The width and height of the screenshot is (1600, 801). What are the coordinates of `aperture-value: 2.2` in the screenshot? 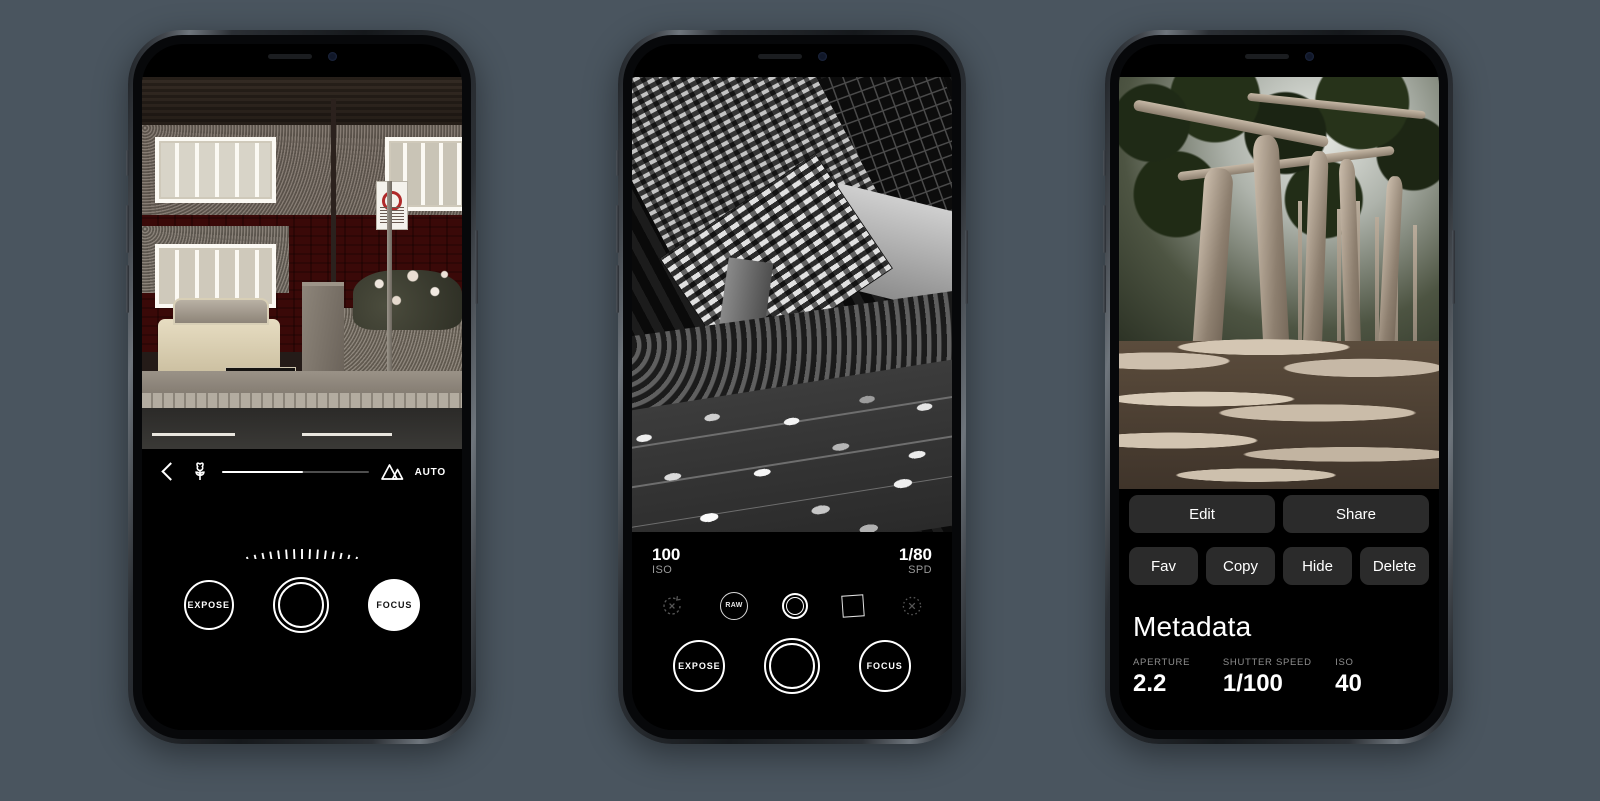 It's located at (1150, 683).